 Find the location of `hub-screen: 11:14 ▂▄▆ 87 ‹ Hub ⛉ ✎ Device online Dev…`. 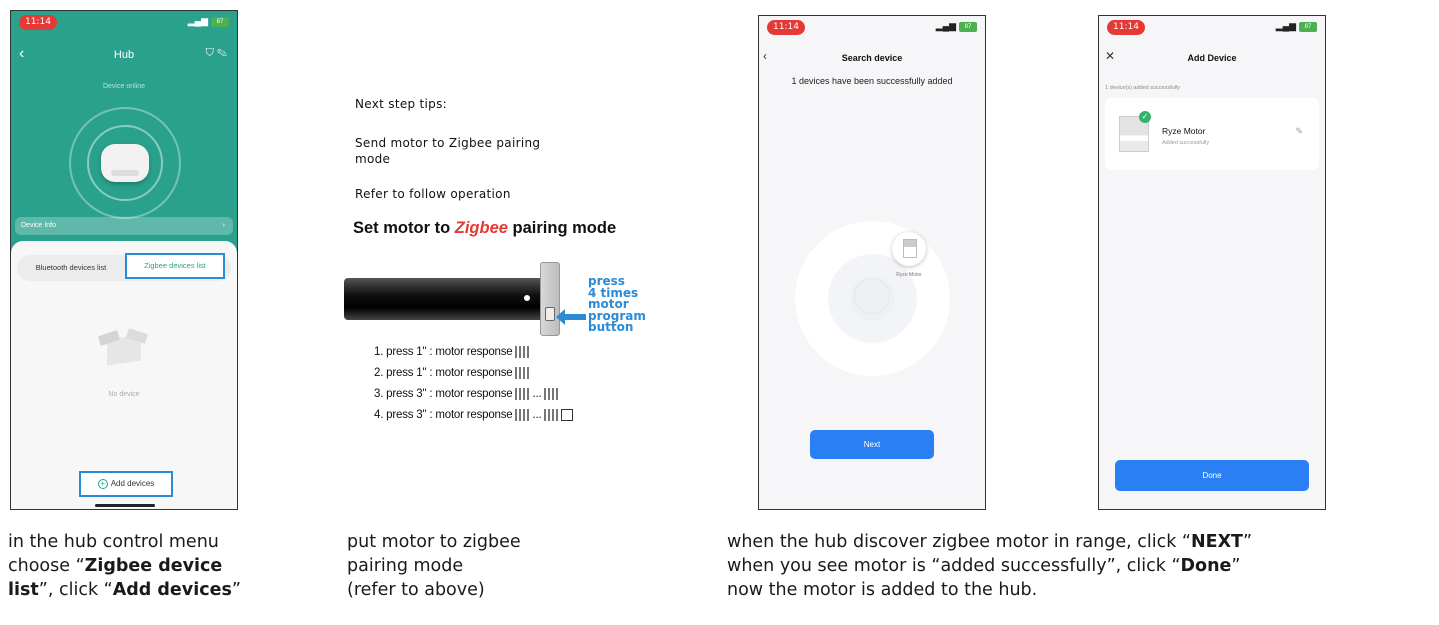

hub-screen: 11:14 ▂▄▆ 87 ‹ Hub ⛉ ✎ Device online Dev… is located at coordinates (124, 260).